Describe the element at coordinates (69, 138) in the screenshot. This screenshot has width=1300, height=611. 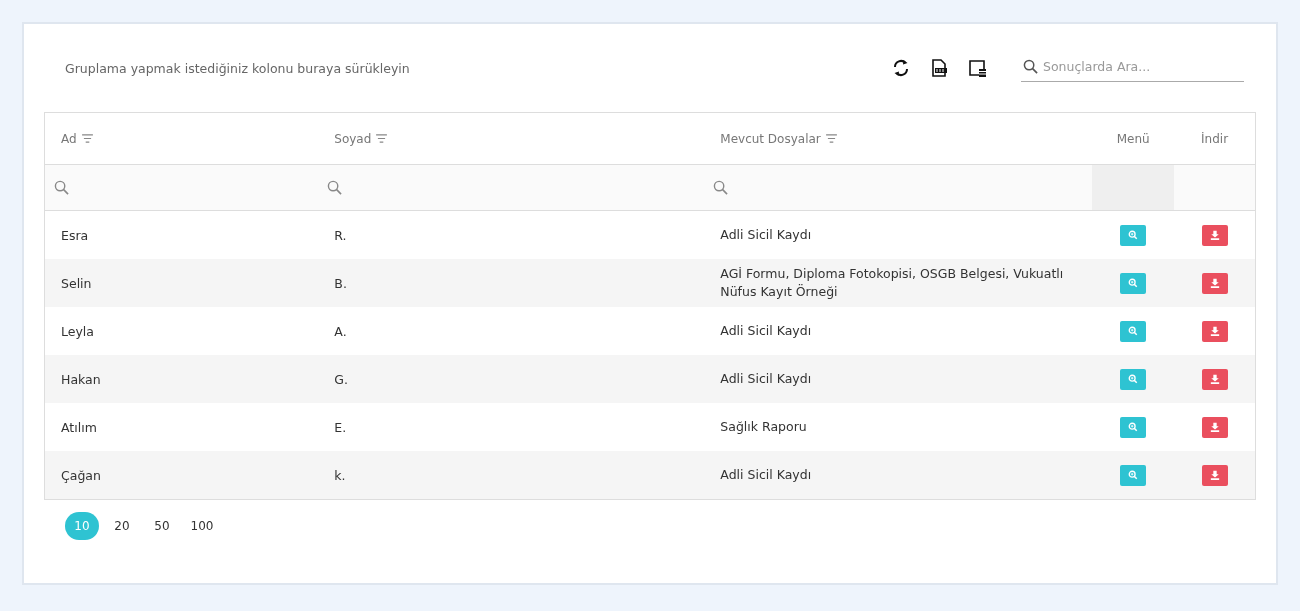
I see `column-header: Ad` at that location.